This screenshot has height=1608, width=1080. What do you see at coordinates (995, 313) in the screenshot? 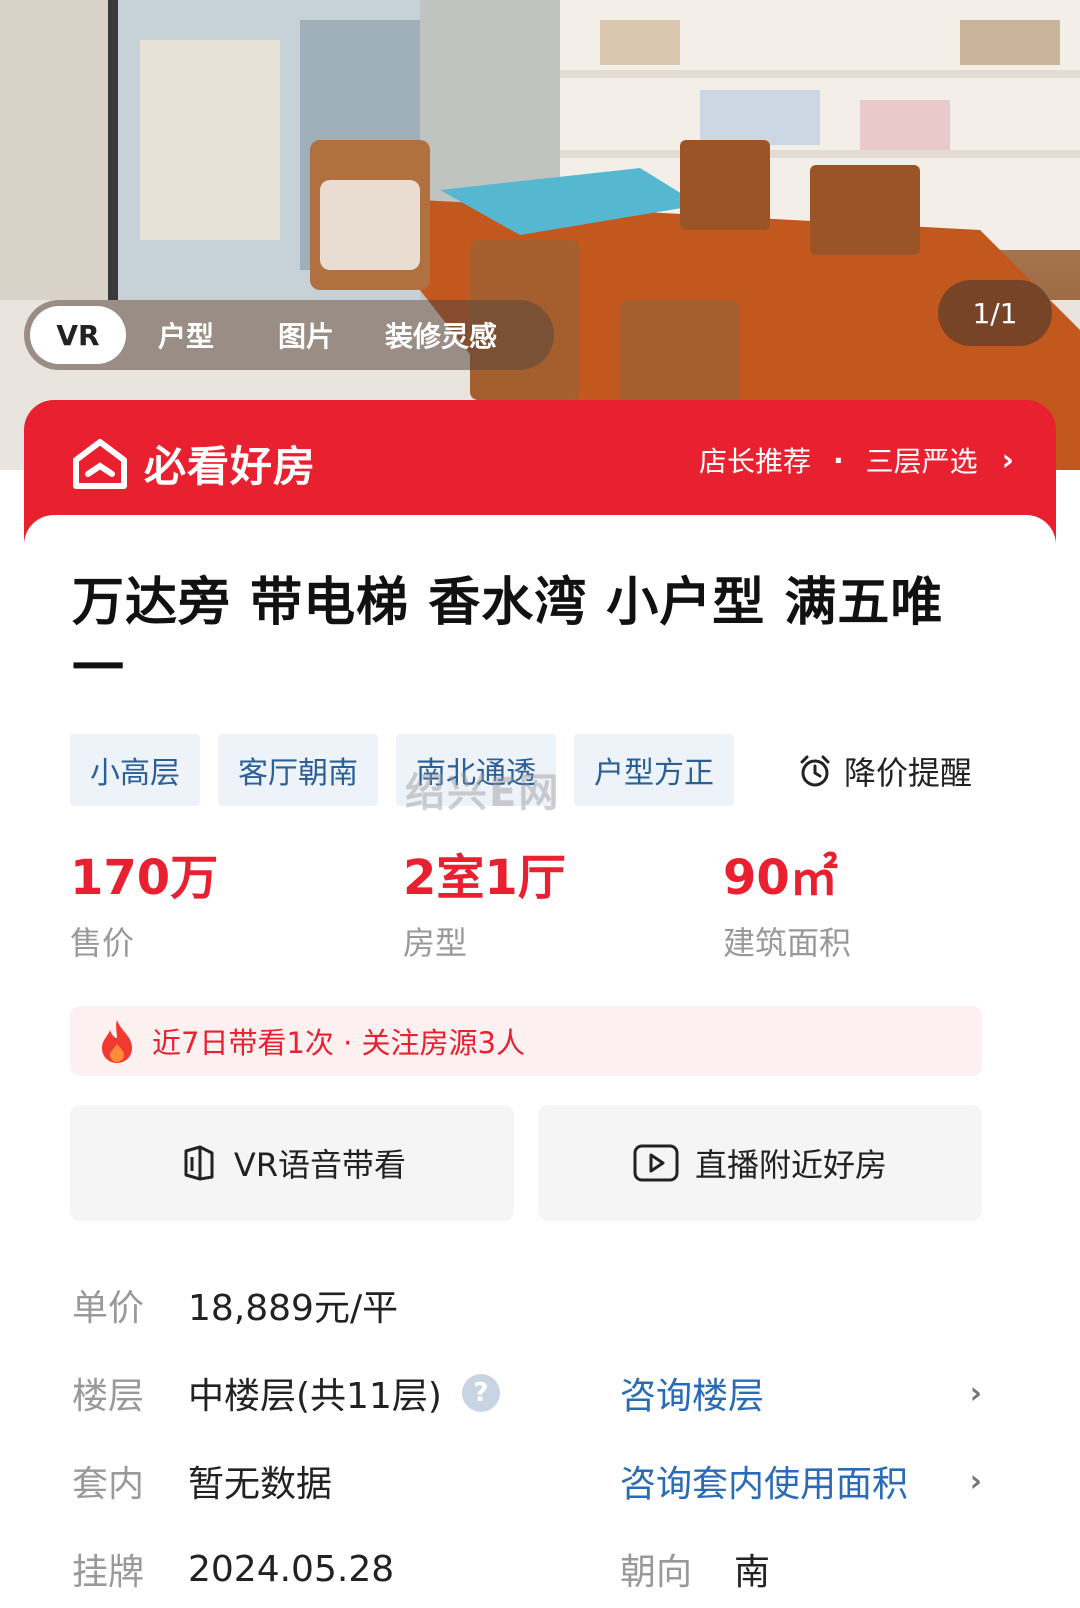
I see `photo-counter: 1/1` at bounding box center [995, 313].